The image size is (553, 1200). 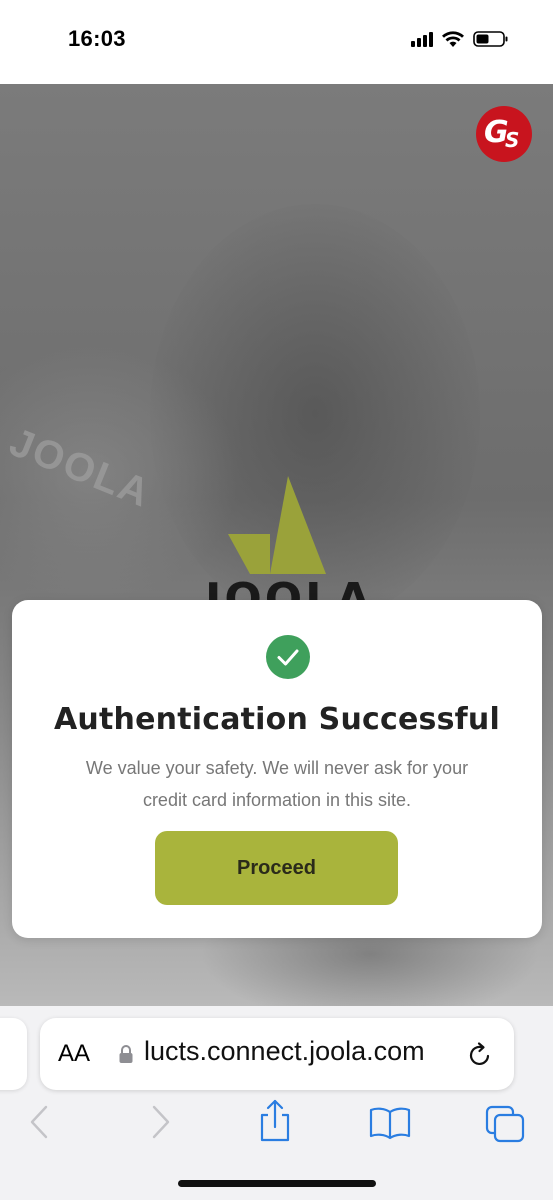 I want to click on bookmarks-icon, so click(x=390, y=1122).